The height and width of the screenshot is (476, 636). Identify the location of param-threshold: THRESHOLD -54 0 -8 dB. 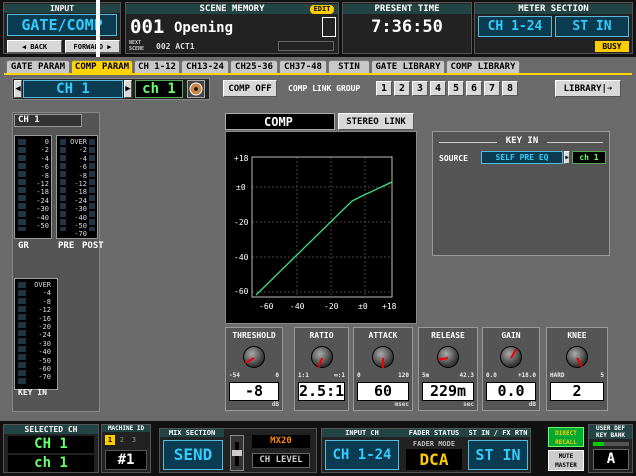
(254, 369).